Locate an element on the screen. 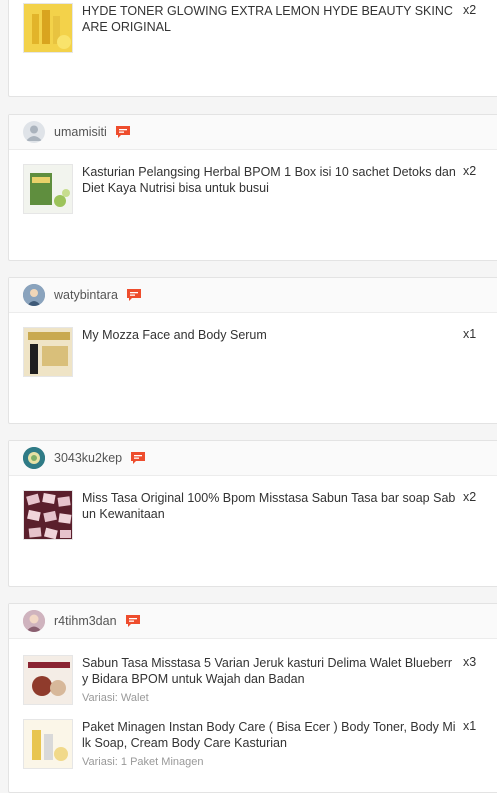 This screenshot has width=497, height=793. buyer-username: watybintara is located at coordinates (86, 295).